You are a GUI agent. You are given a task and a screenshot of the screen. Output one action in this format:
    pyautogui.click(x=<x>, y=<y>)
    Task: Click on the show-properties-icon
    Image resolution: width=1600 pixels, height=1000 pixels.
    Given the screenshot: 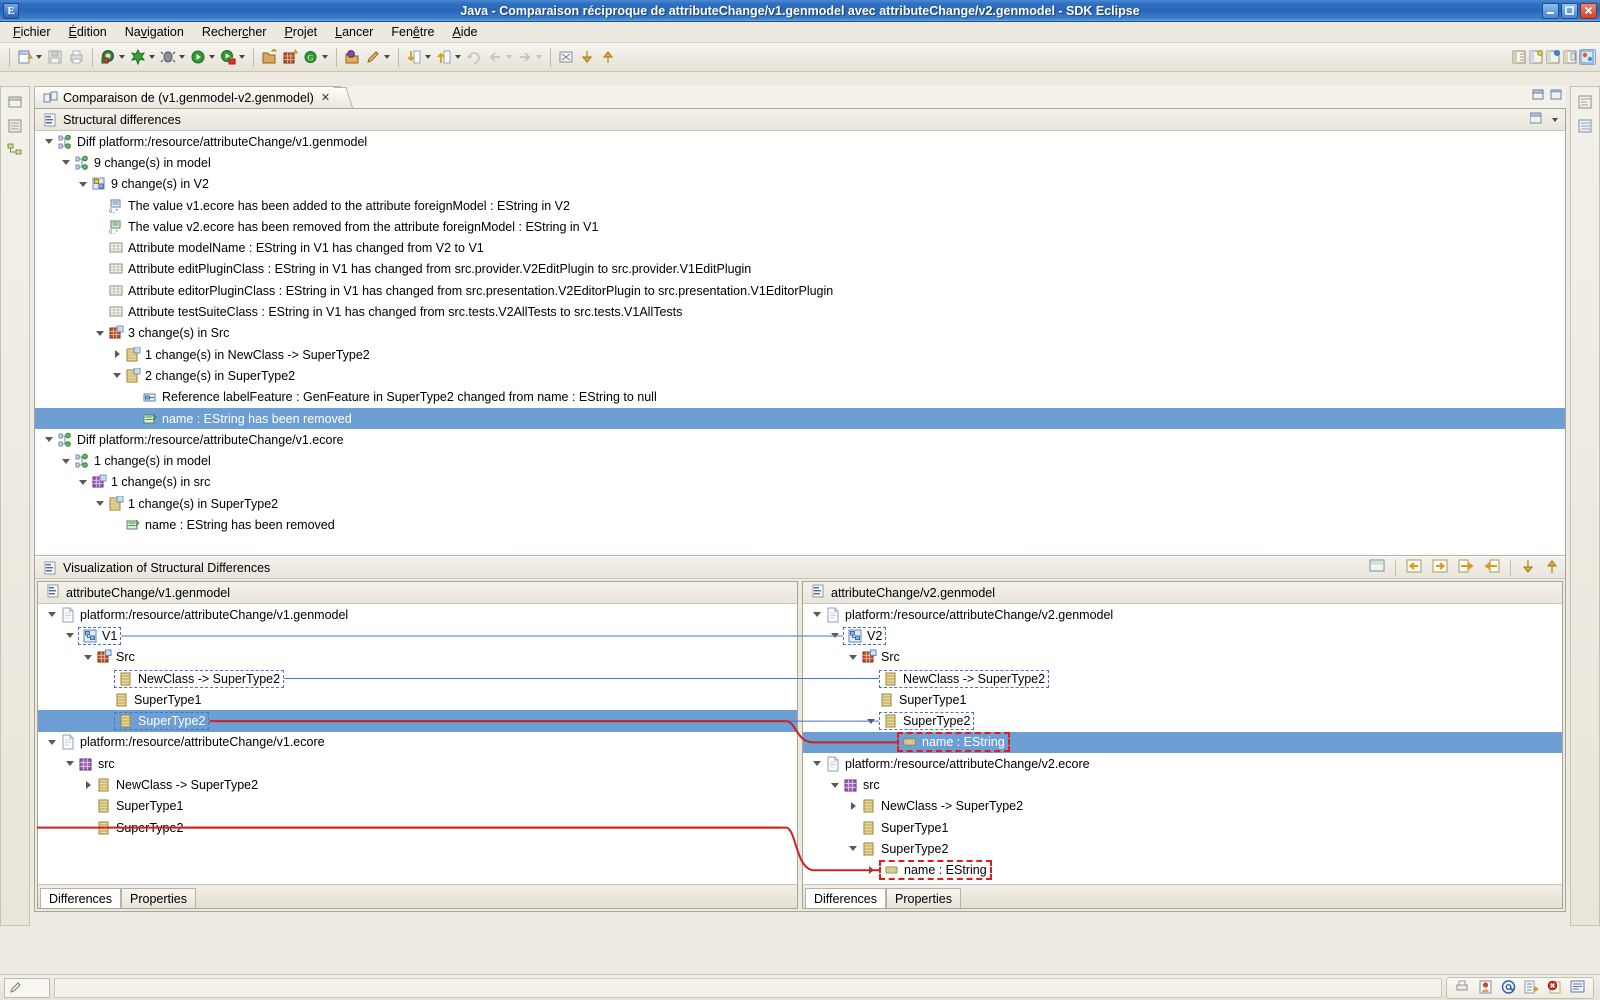 What is the action you would take?
    pyautogui.click(x=1377, y=567)
    